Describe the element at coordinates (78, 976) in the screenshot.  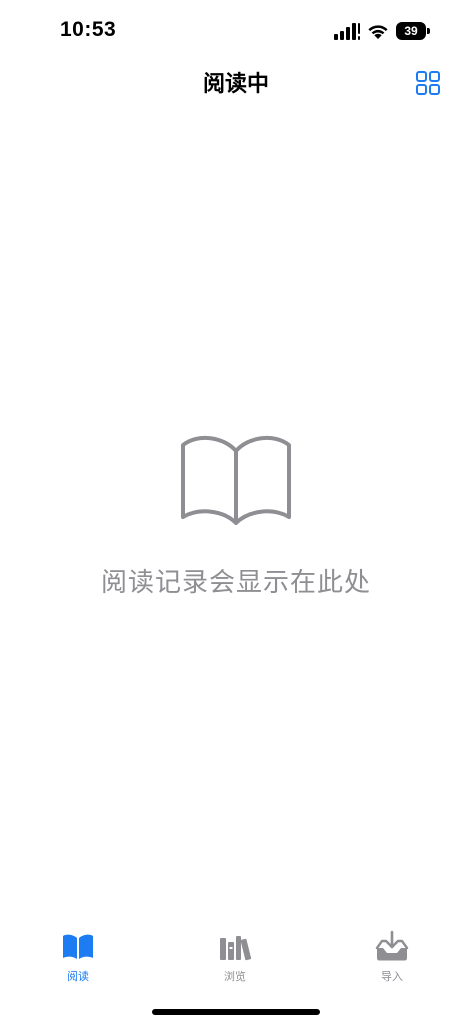
I see `tab-read-label: 阅读` at that location.